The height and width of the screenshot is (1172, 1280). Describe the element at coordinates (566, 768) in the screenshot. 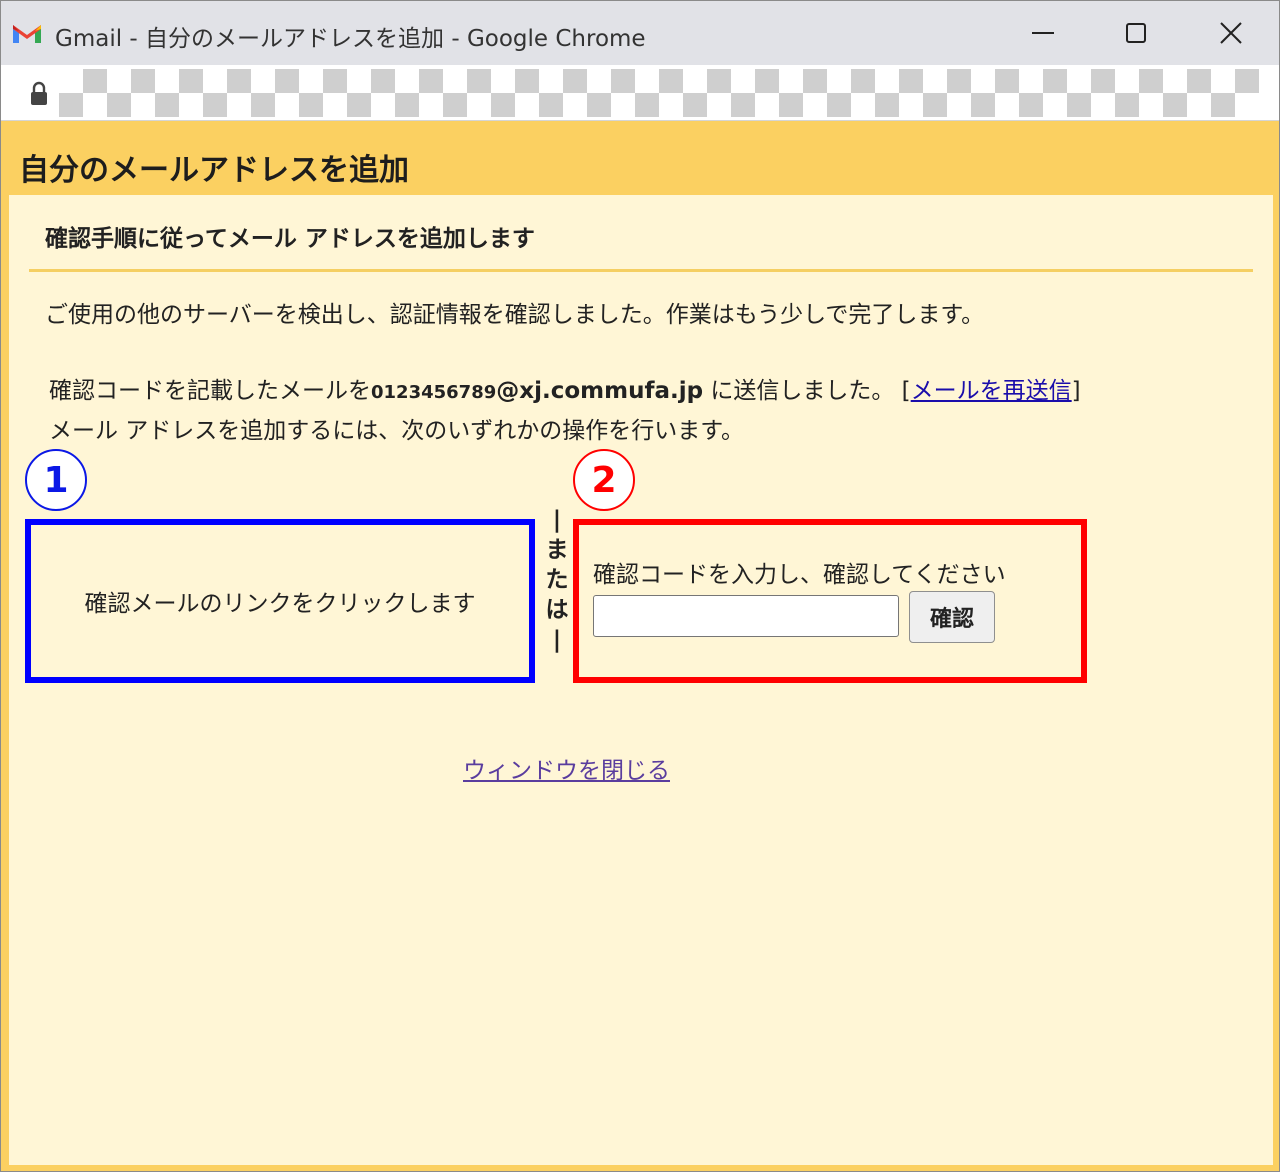

I see `close-window-link: ウィンドウを閉じる` at that location.